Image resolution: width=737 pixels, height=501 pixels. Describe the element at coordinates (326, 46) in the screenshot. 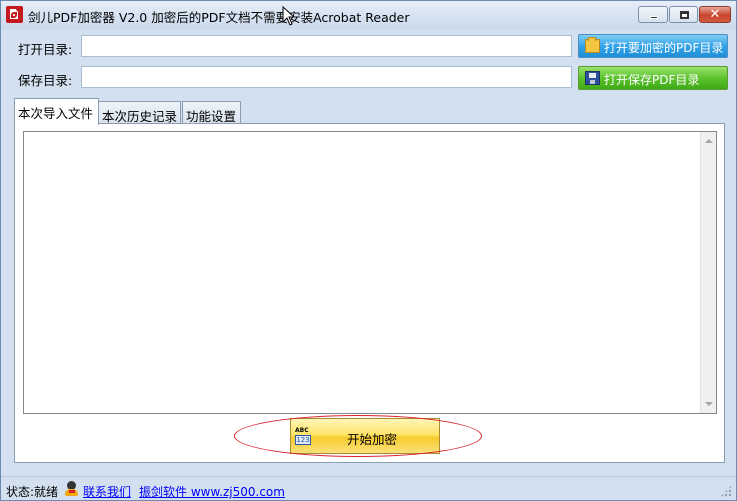

I see `open-dir-input` at that location.